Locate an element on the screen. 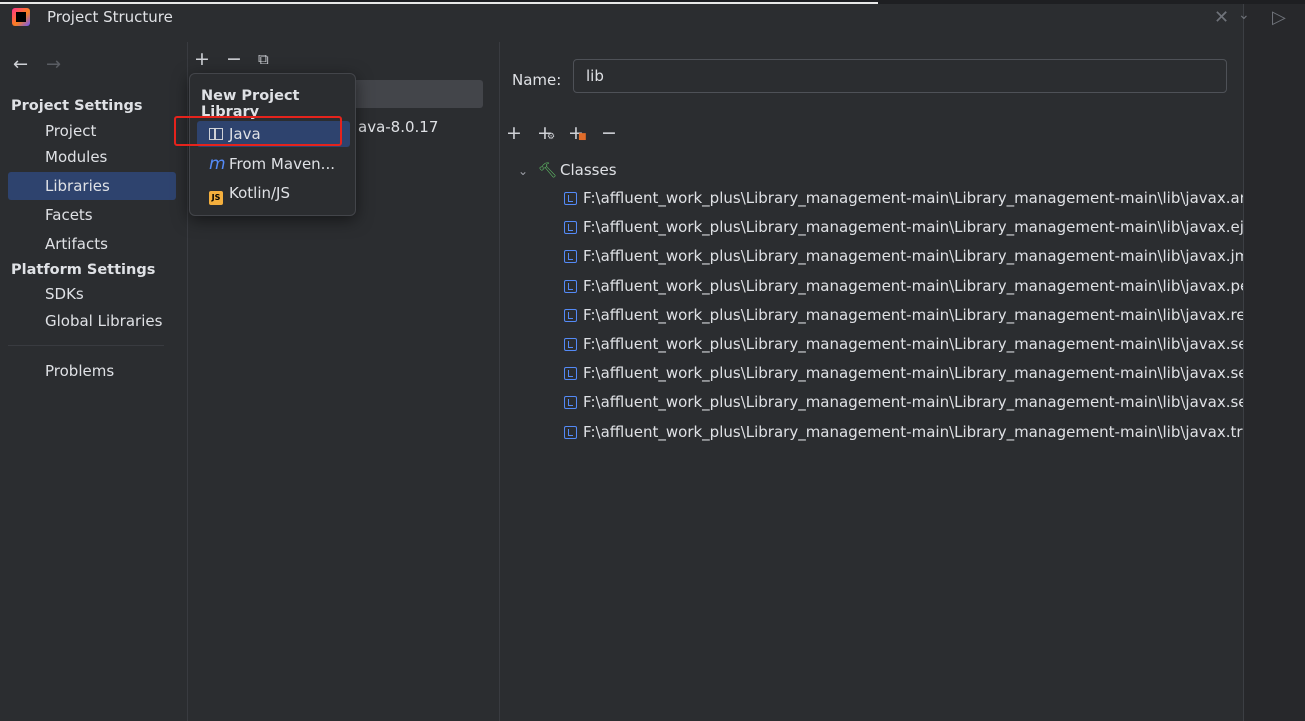 This screenshot has width=1305, height=721. plus-icon: + is located at coordinates (202, 59).